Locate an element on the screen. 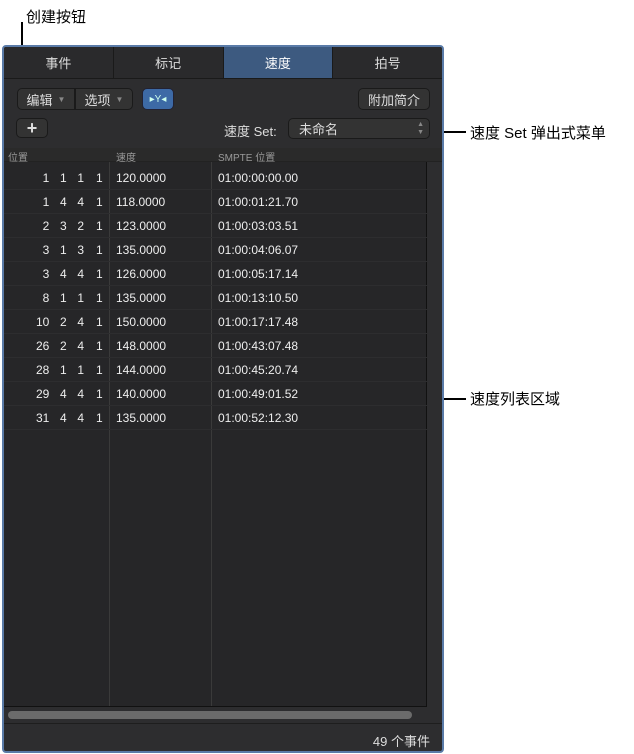 Image resolution: width=634 pixels, height=754 pixels. smpte-cell: 01:00:00:00.00 is located at coordinates (258, 178).